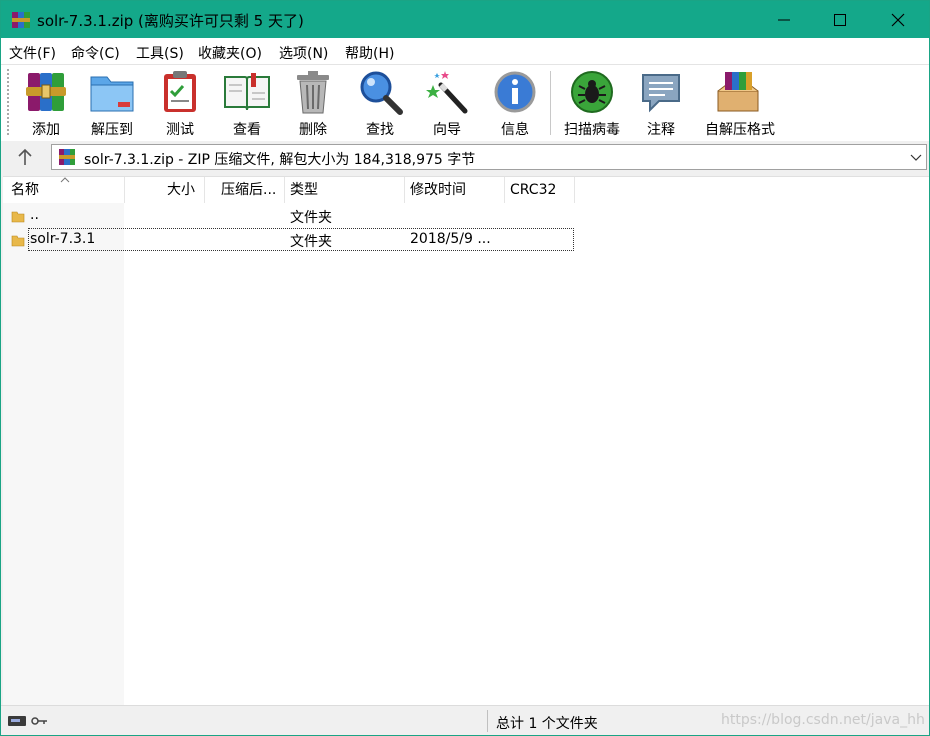 Image resolution: width=930 pixels, height=736 pixels. I want to click on sfx-label: 自解压格式, so click(740, 130).